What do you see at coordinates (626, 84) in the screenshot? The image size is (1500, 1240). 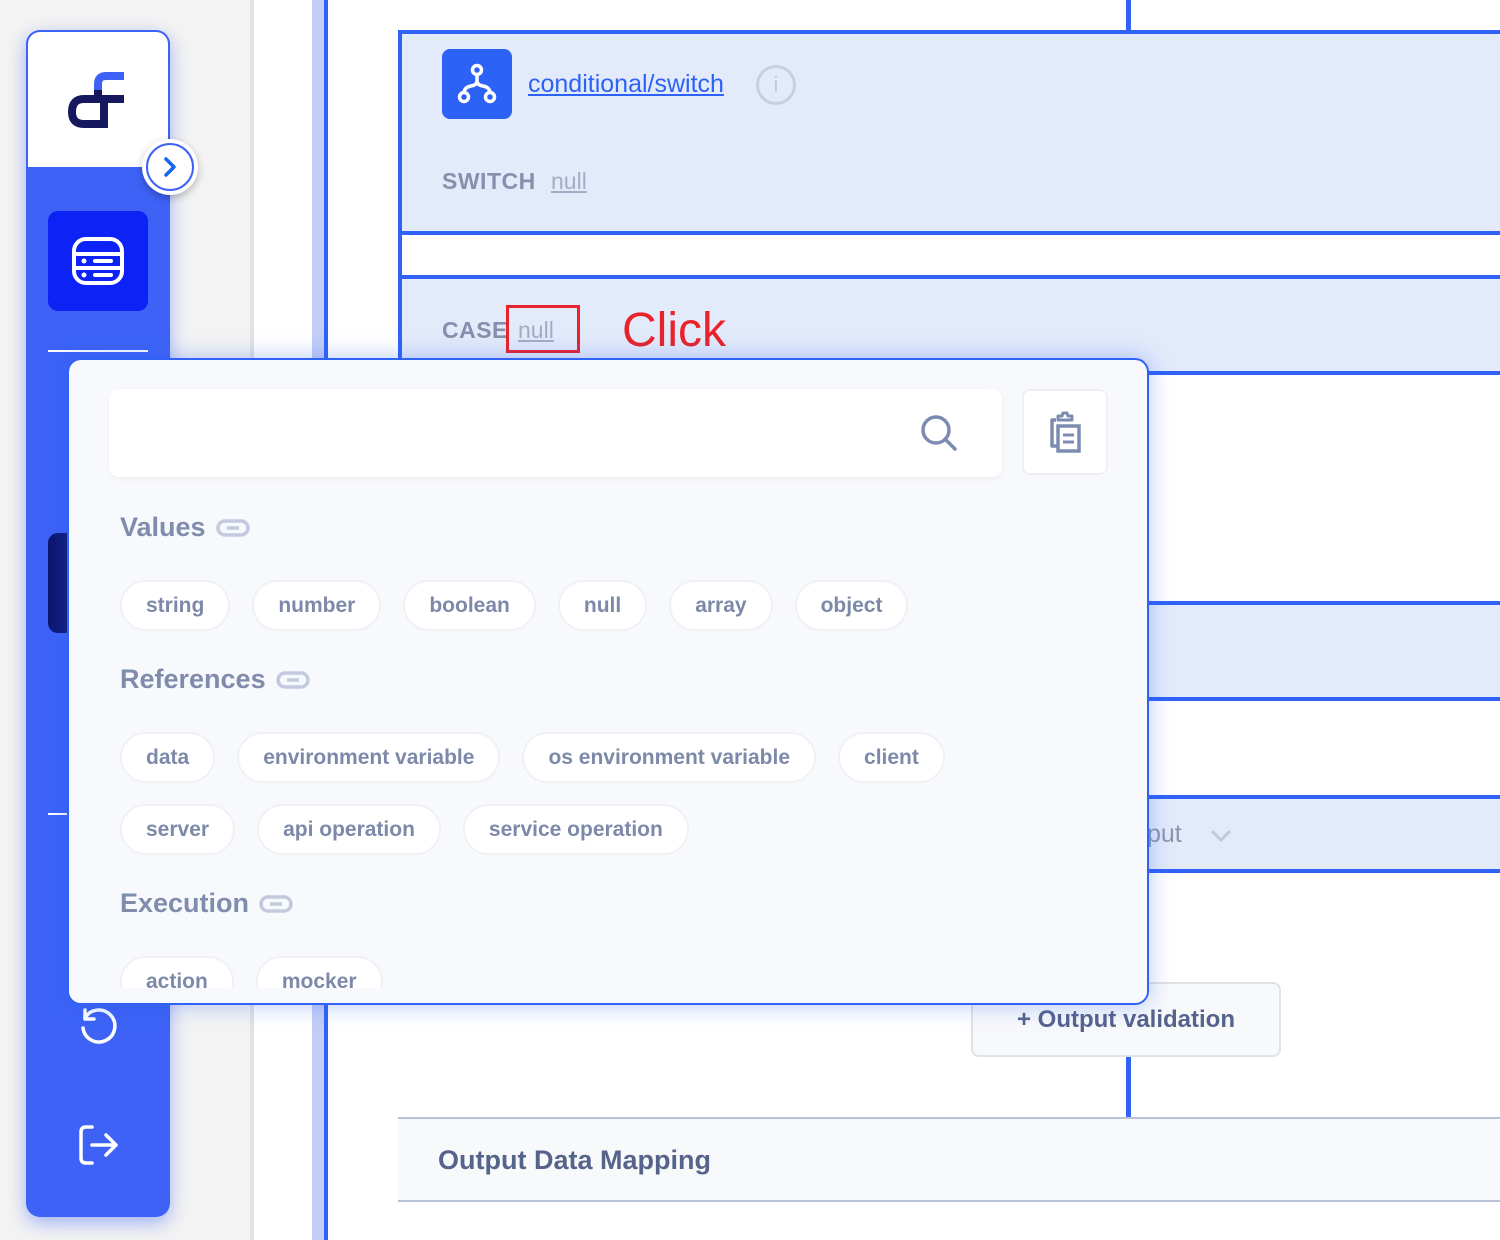 I see `switch-node-link: conditional/switch` at bounding box center [626, 84].